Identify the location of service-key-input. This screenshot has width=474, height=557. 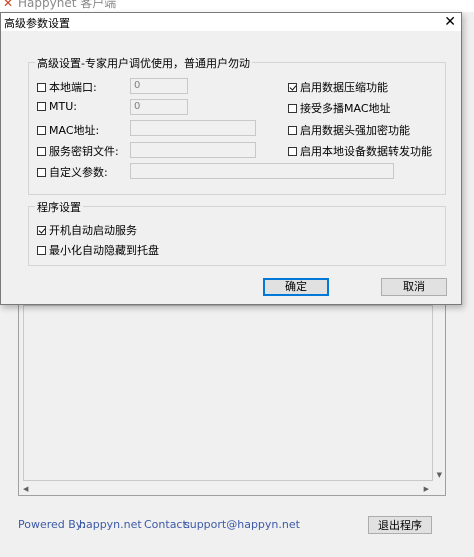
(193, 150).